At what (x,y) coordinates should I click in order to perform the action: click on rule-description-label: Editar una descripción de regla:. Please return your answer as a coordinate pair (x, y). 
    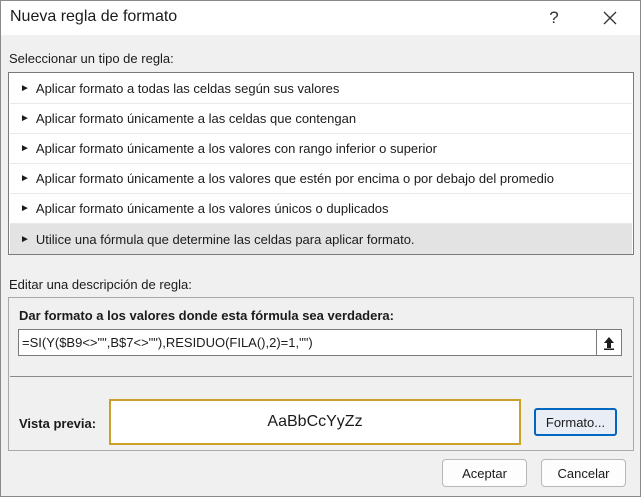
    Looking at the image, I should click on (100, 284).